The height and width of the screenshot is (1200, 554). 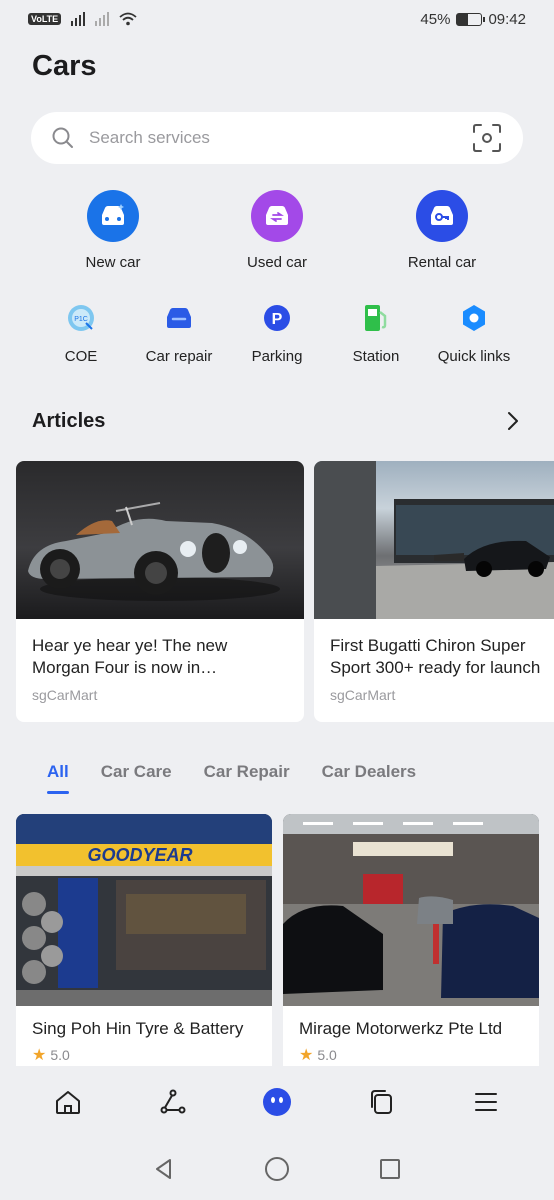 I want to click on service-label: New car, so click(x=113, y=262).